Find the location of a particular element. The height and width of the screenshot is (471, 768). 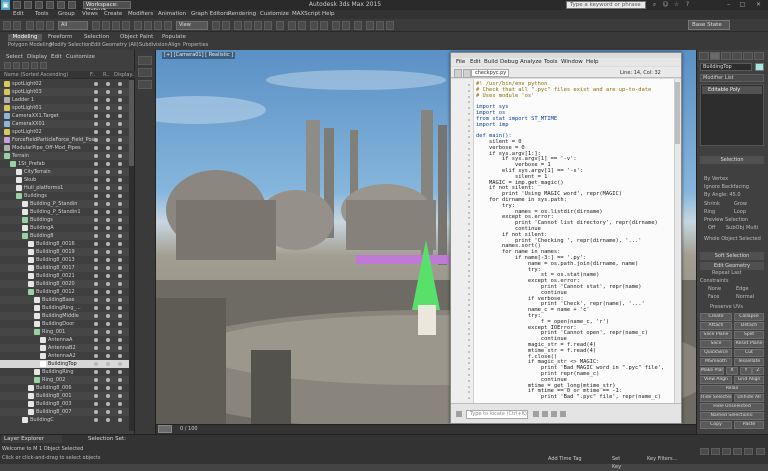

scene-tree-row: Ring_002 is located at coordinates (65, 380).